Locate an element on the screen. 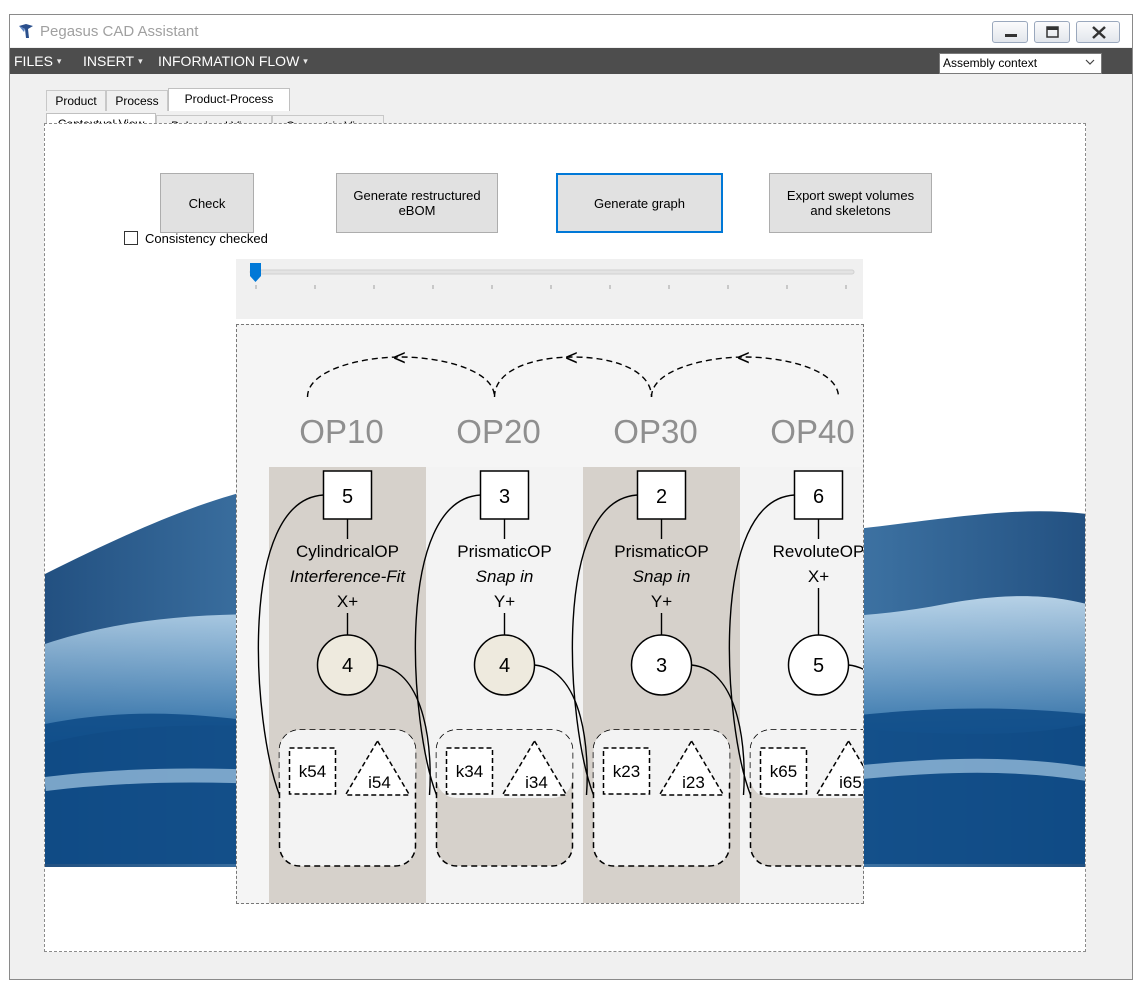 The height and width of the screenshot is (982, 1137). close-icon is located at coordinates (1099, 32).